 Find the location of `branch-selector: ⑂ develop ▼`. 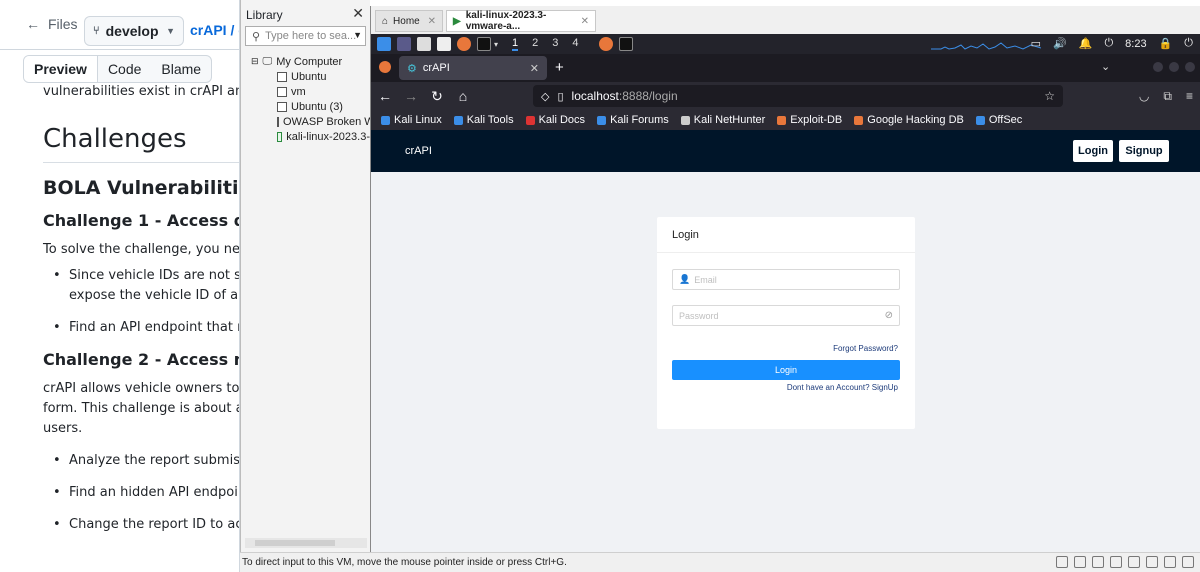

branch-selector: ⑂ develop ▼ is located at coordinates (134, 31).